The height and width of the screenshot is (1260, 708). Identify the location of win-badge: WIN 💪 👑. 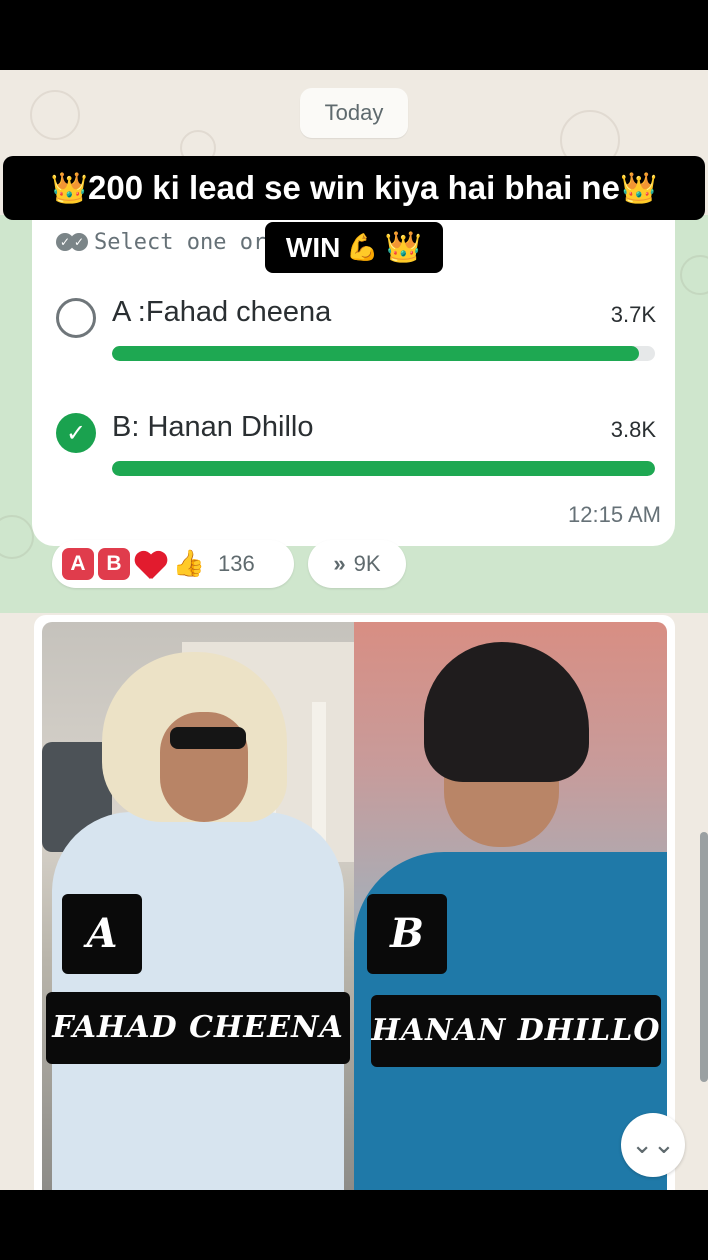
(354, 247).